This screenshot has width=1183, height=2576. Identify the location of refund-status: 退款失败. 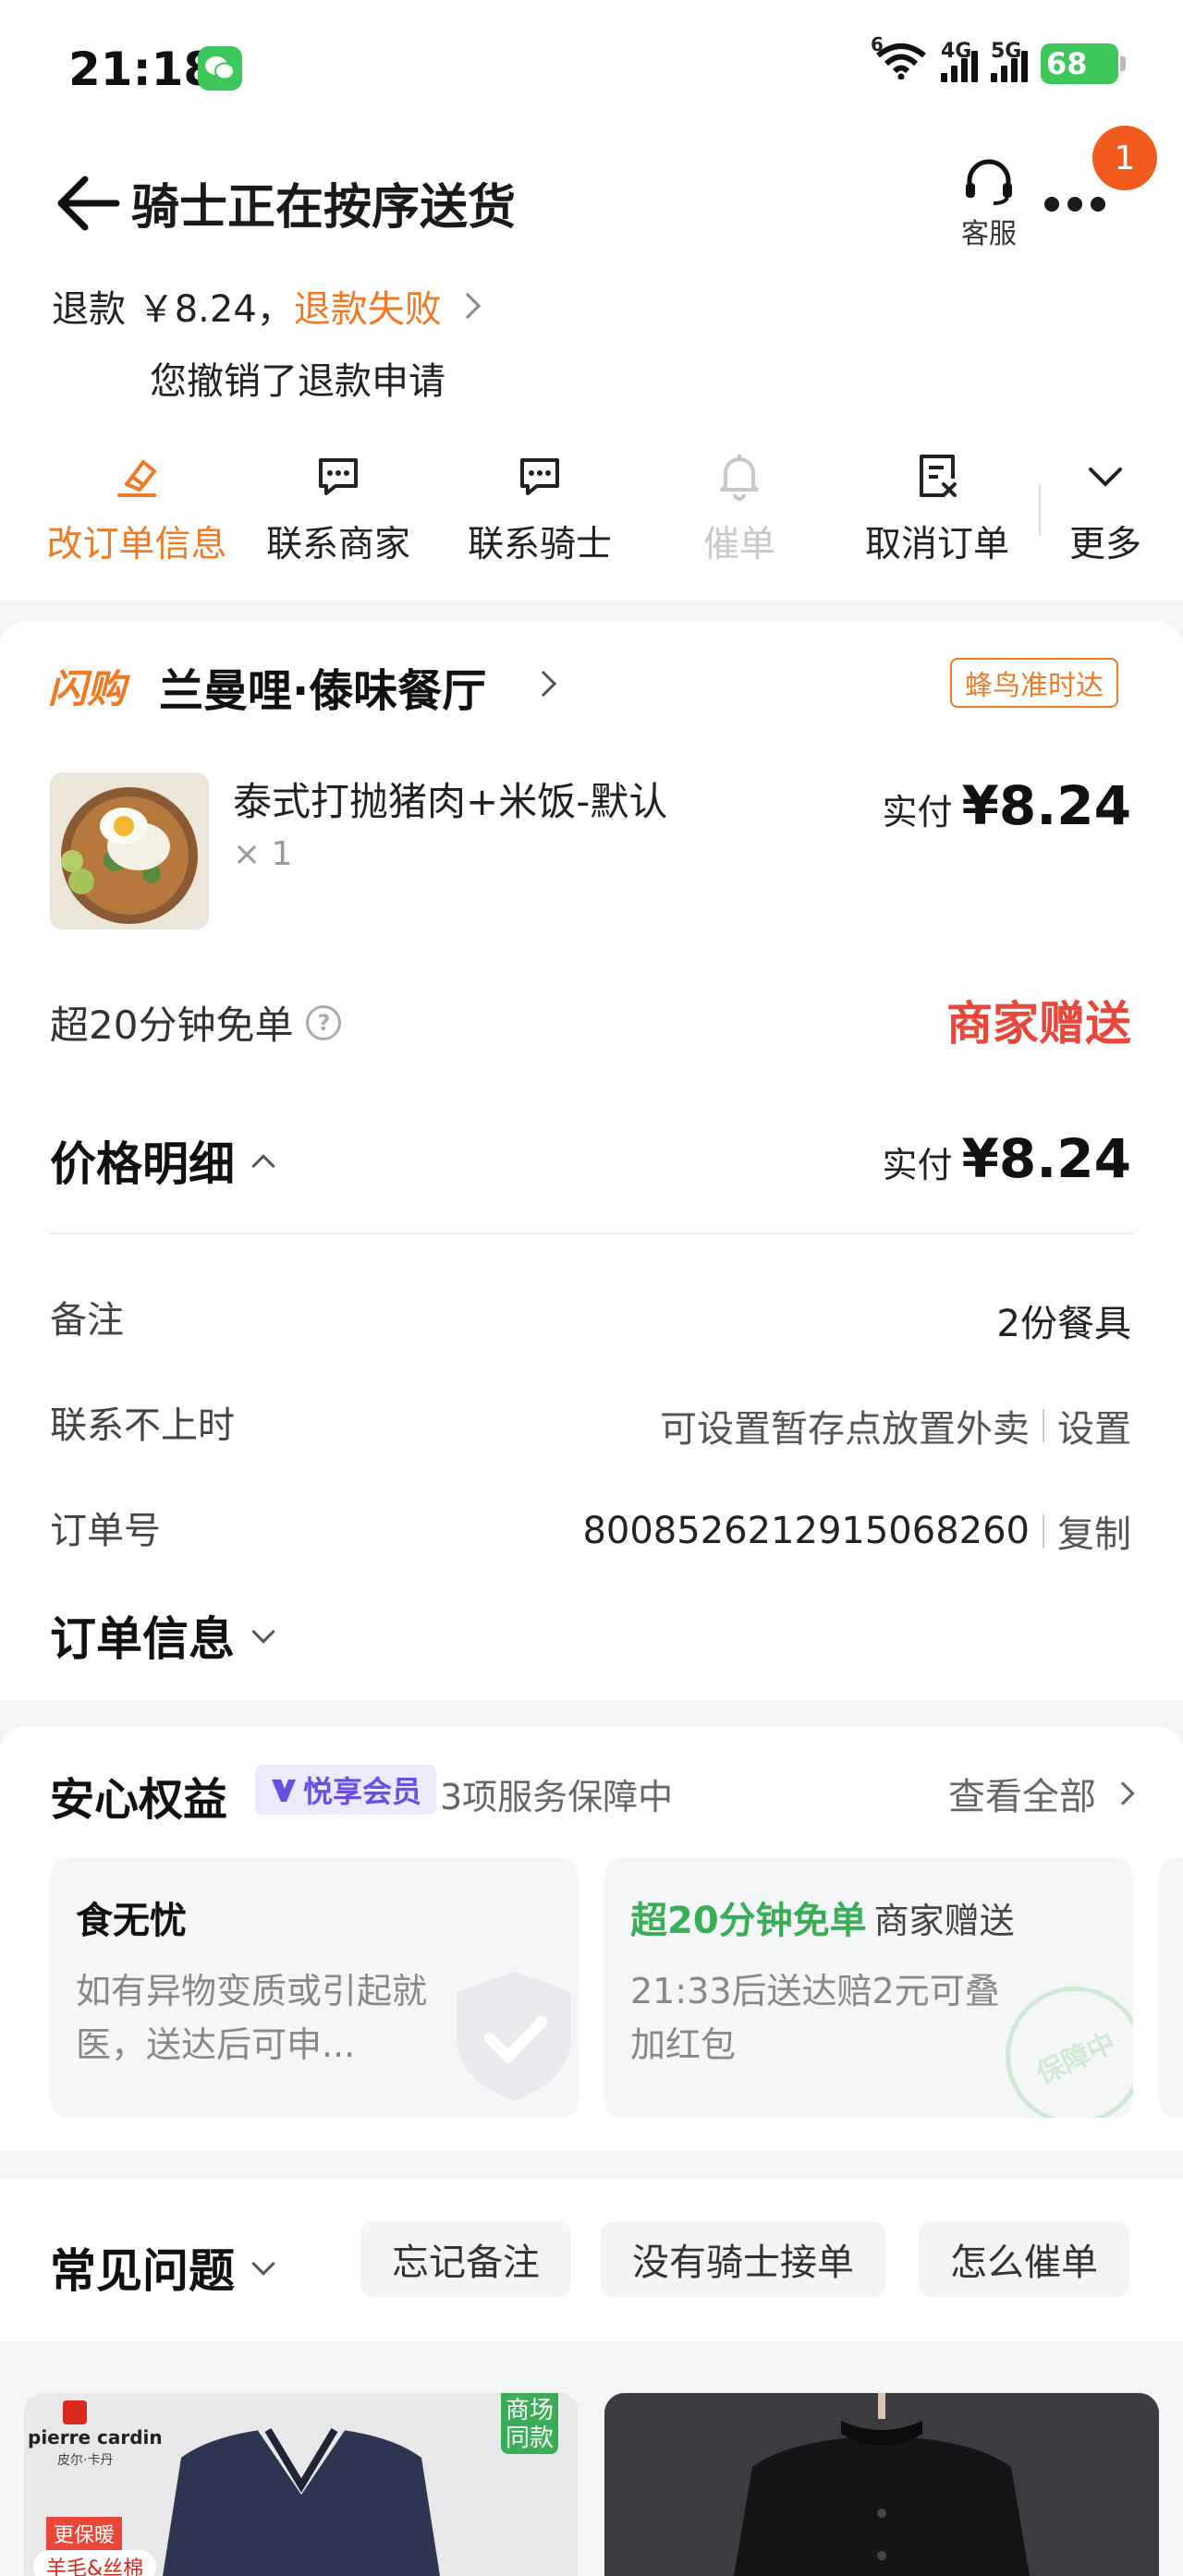
(367, 309).